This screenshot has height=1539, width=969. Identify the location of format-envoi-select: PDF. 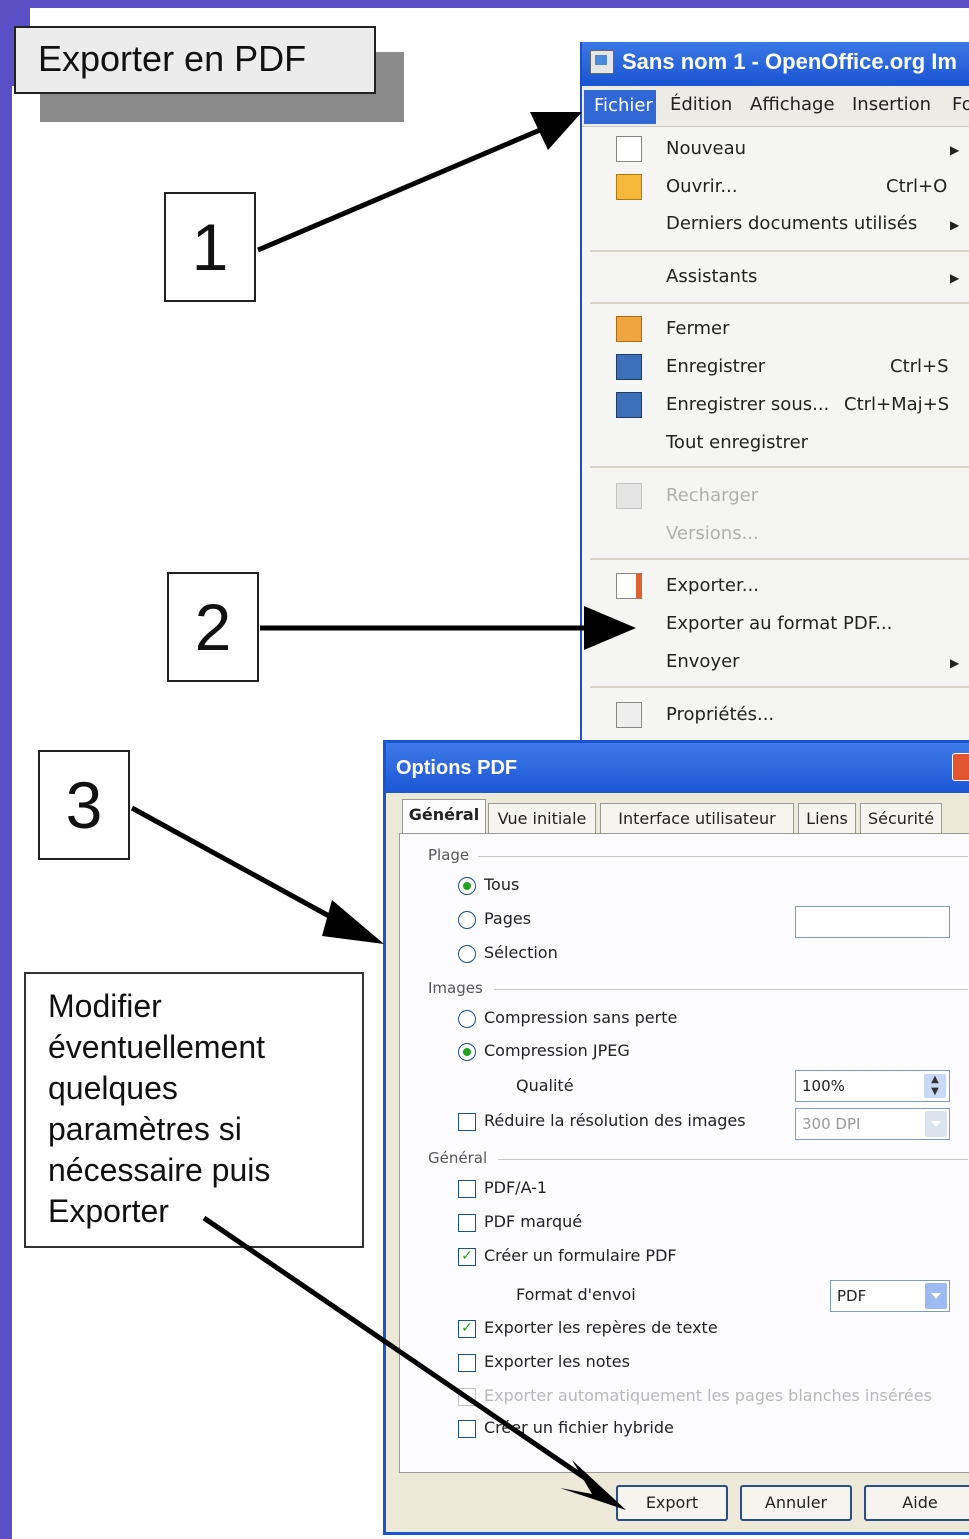
(890, 1296).